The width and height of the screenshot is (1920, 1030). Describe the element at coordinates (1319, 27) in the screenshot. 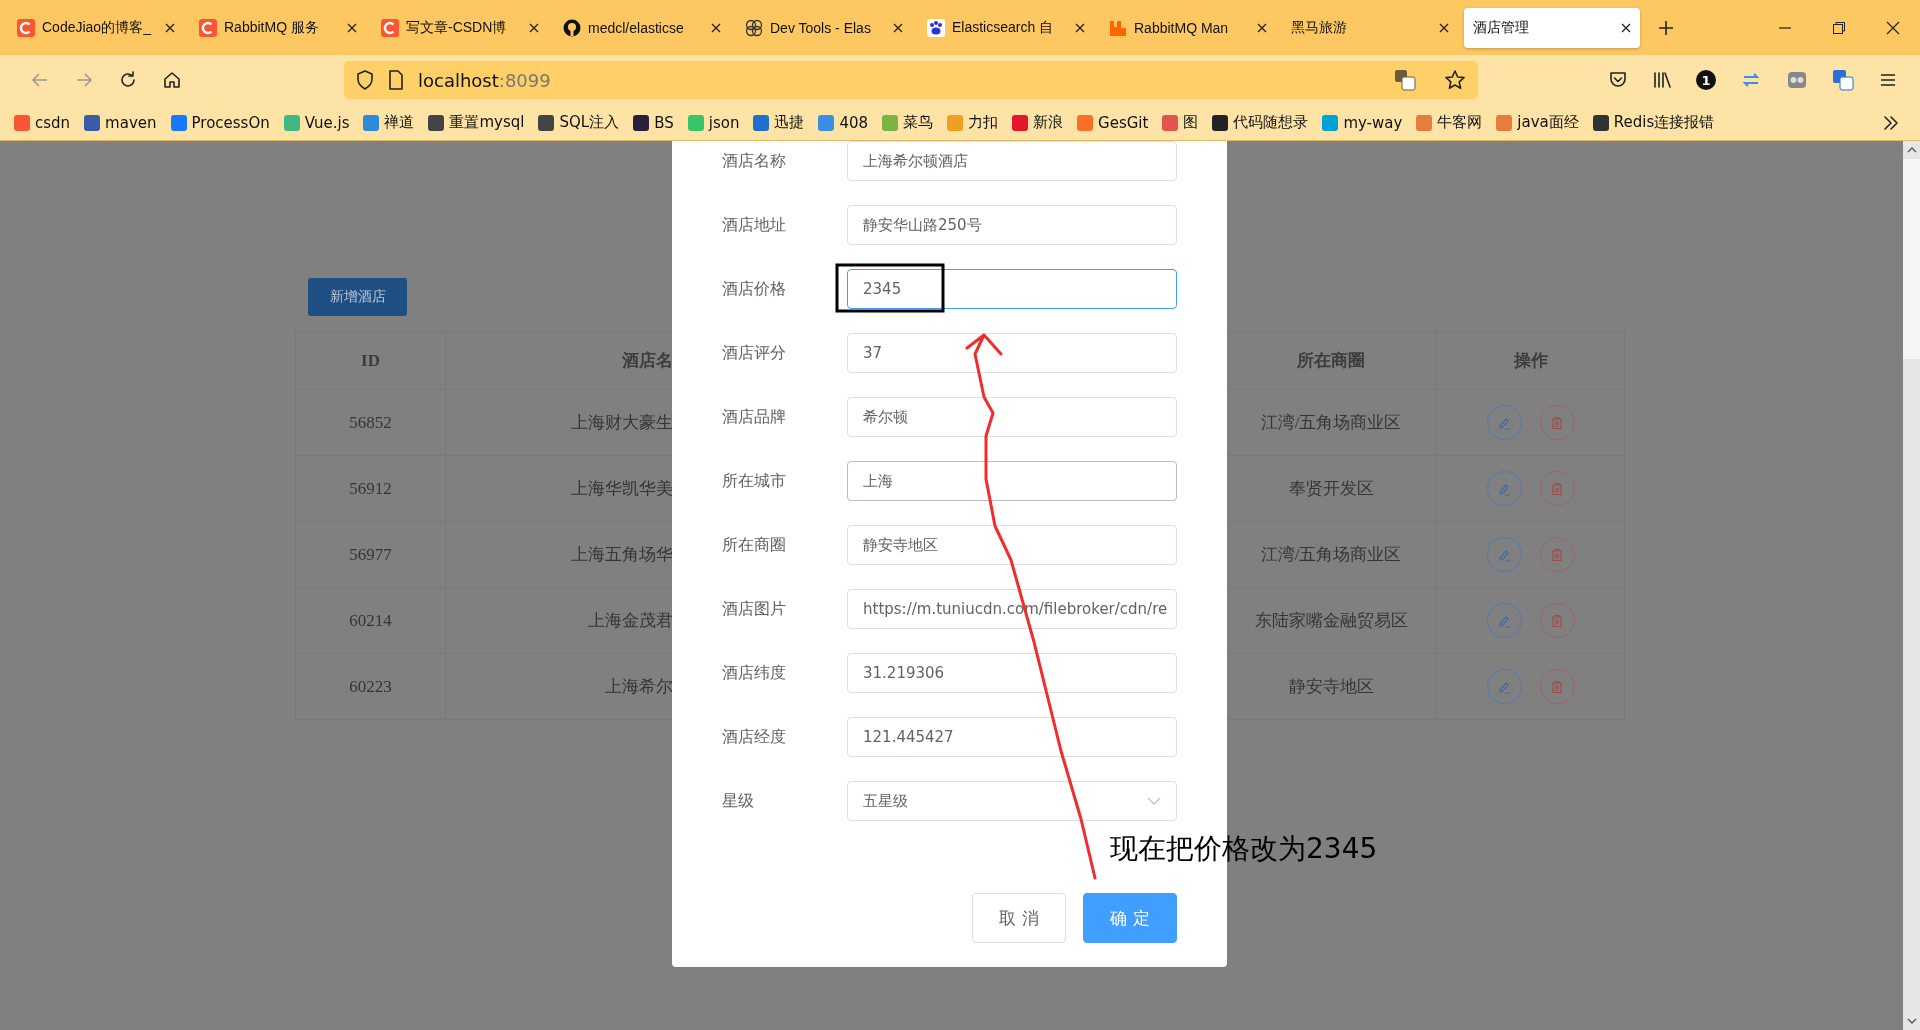

I see `tab-title: 黑马旅游` at that location.